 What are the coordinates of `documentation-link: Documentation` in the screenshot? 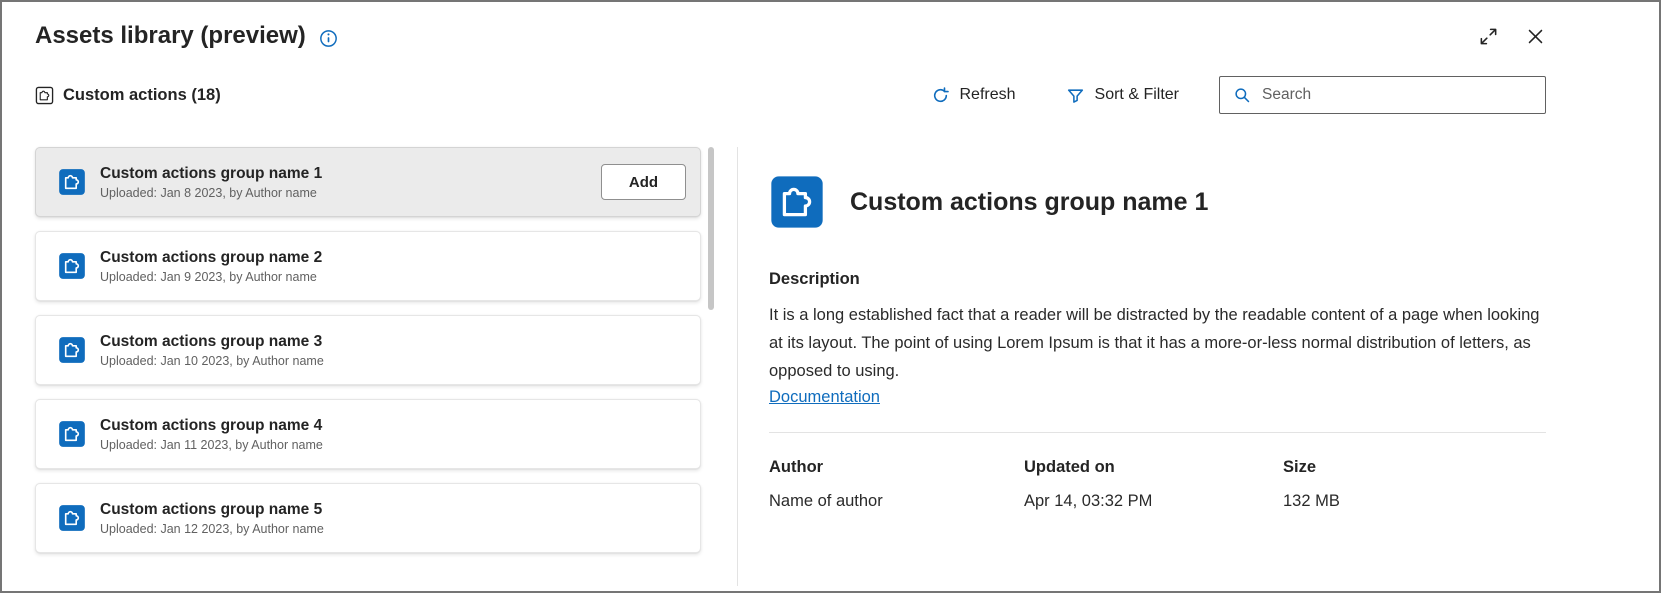 It's located at (824, 397).